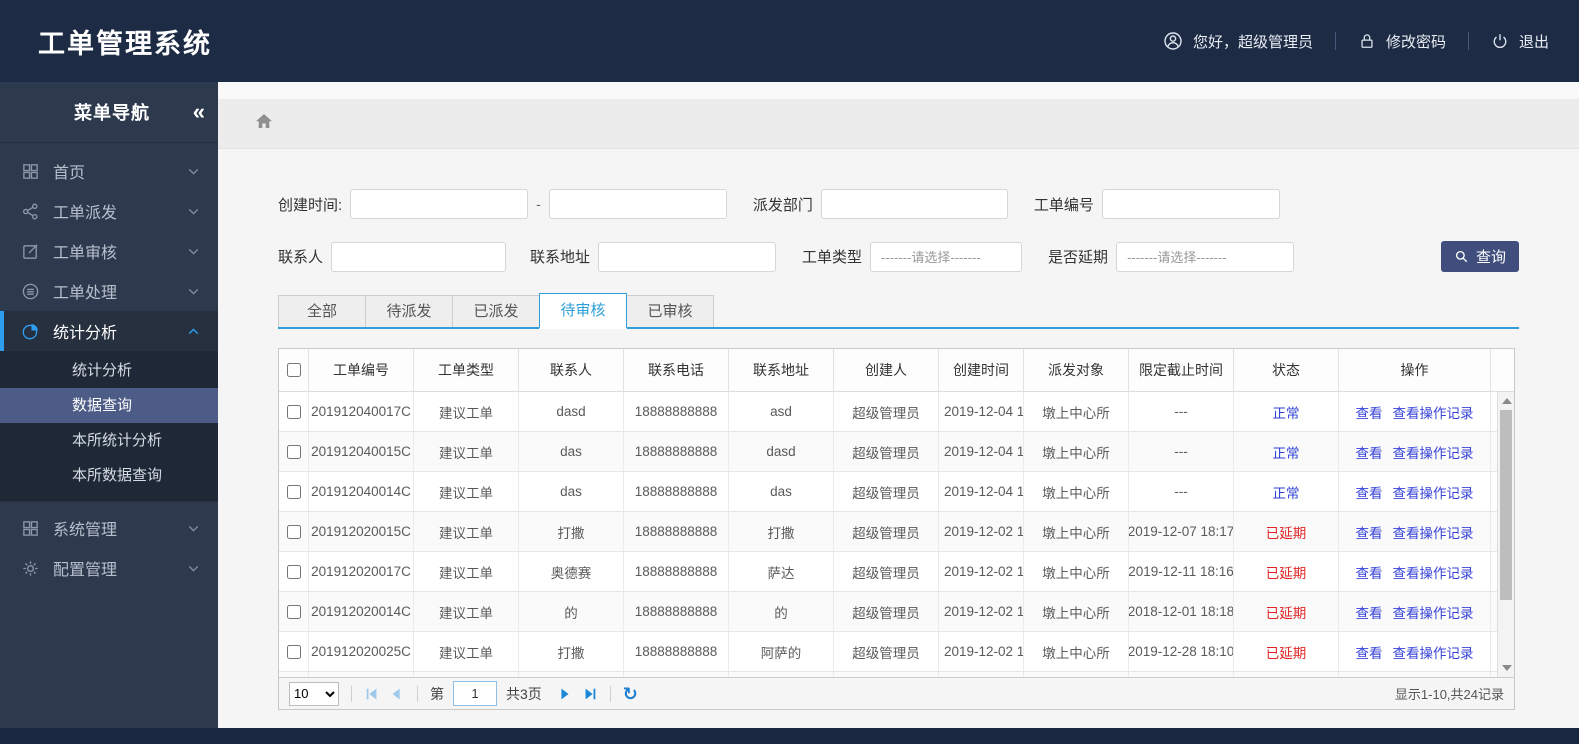  Describe the element at coordinates (1520, 41) in the screenshot. I see `logout-button: 退出` at that location.